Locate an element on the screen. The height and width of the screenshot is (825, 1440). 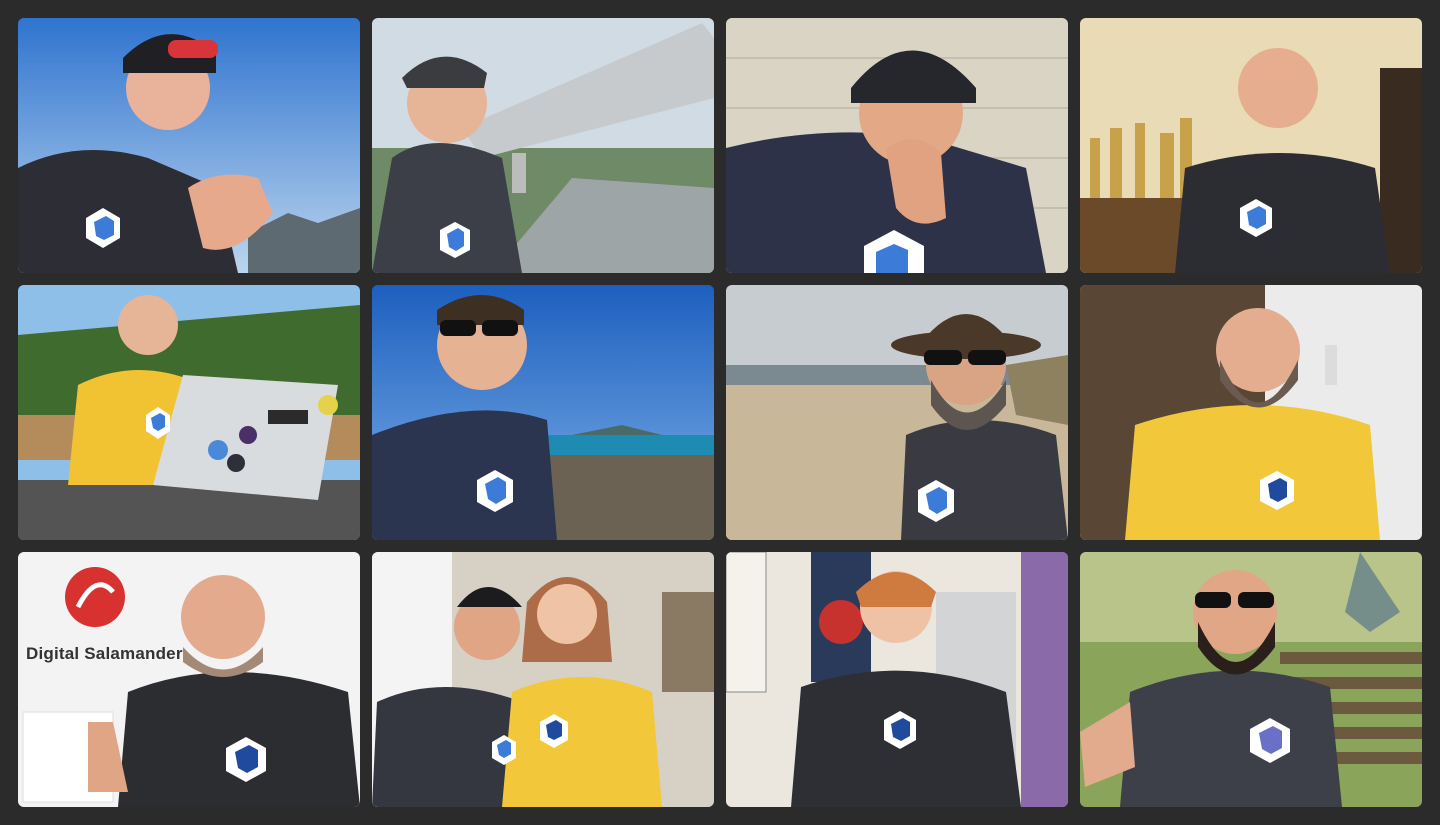
photo-tile-9: Digital Salamander is located at coordinates (189, 679).